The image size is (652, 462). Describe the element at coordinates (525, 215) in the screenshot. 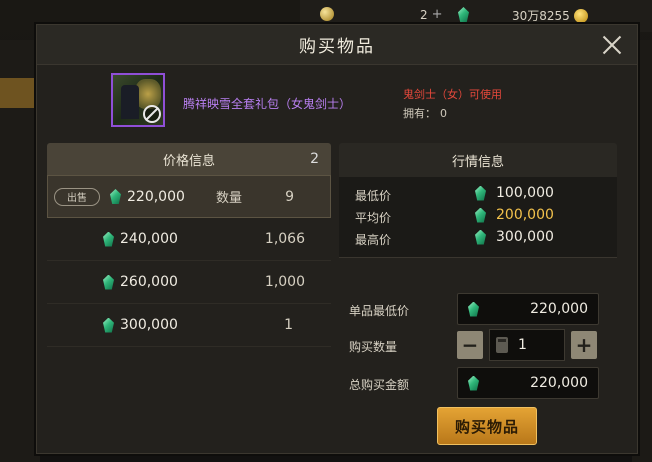

I see `avg-price-amount: 200,000` at that location.